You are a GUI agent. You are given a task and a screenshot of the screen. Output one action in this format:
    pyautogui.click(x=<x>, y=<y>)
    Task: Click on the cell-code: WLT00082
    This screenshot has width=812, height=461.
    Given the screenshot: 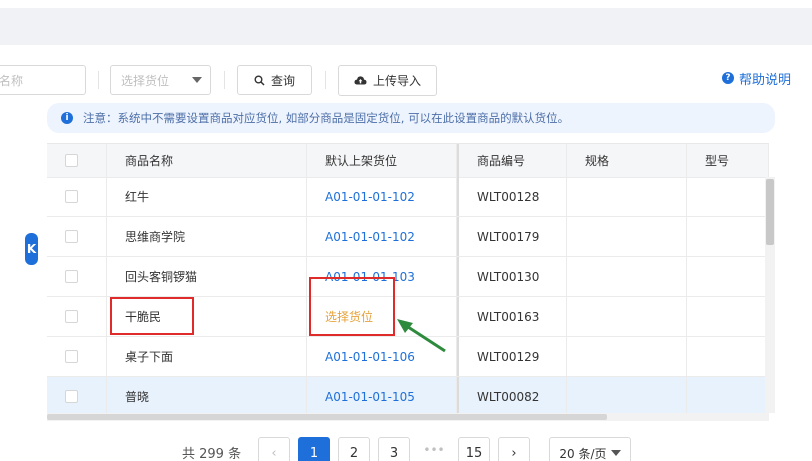 What is the action you would take?
    pyautogui.click(x=512, y=396)
    